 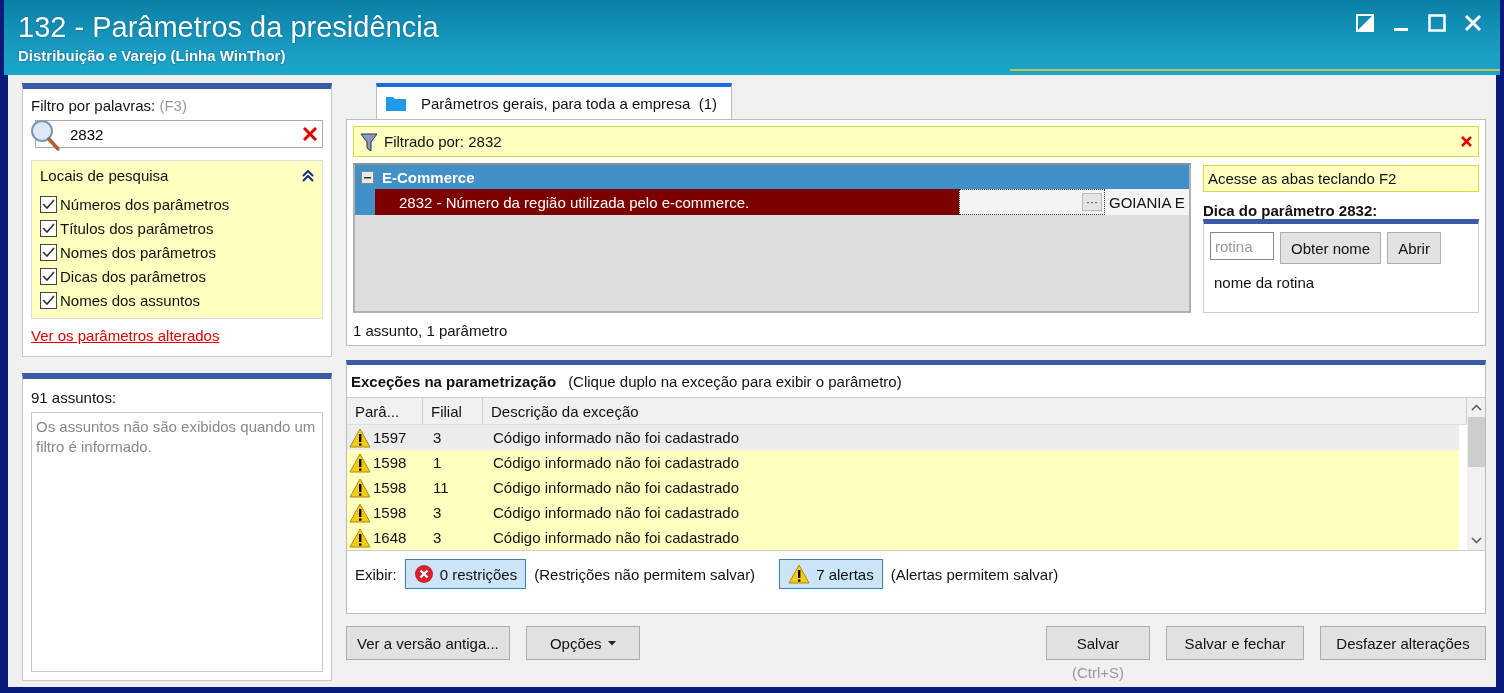 I want to click on display-label: Exibir:, so click(x=376, y=574).